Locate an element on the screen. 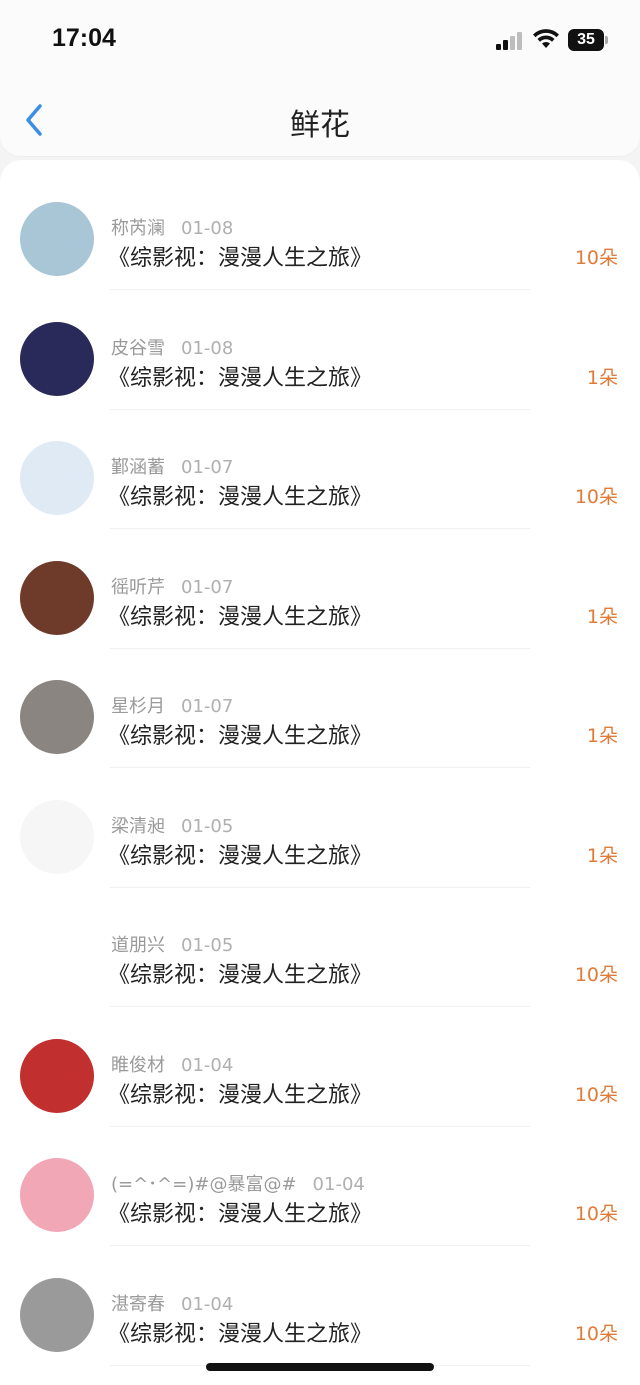 The height and width of the screenshot is (1385, 640). list-item: 星杉月 01-07 《综影视：漫漫人生之旅》 1朵 is located at coordinates (320, 708).